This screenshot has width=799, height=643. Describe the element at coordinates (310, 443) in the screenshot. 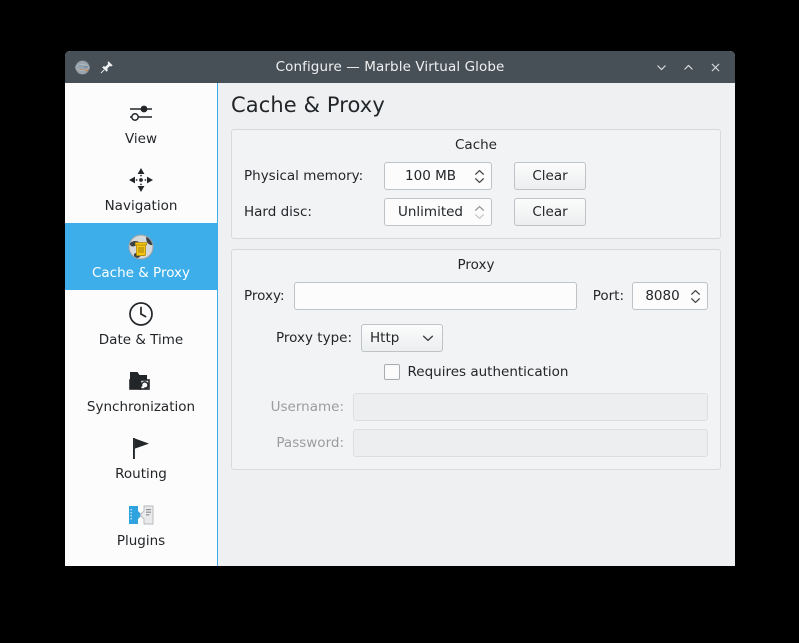

I see `password-label: Password:` at that location.